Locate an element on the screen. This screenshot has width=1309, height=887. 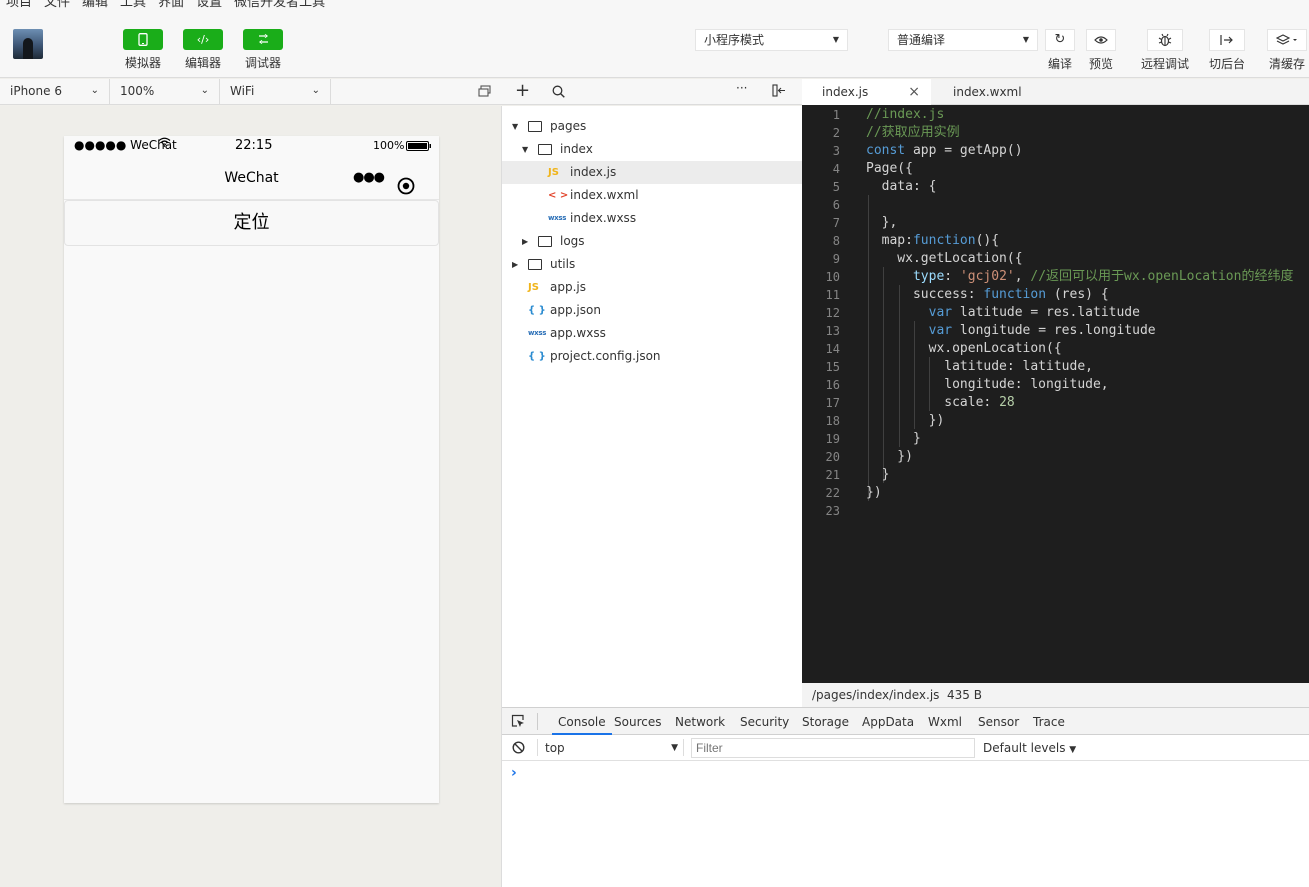
code-token: 'gcj02' is located at coordinates (987, 276).